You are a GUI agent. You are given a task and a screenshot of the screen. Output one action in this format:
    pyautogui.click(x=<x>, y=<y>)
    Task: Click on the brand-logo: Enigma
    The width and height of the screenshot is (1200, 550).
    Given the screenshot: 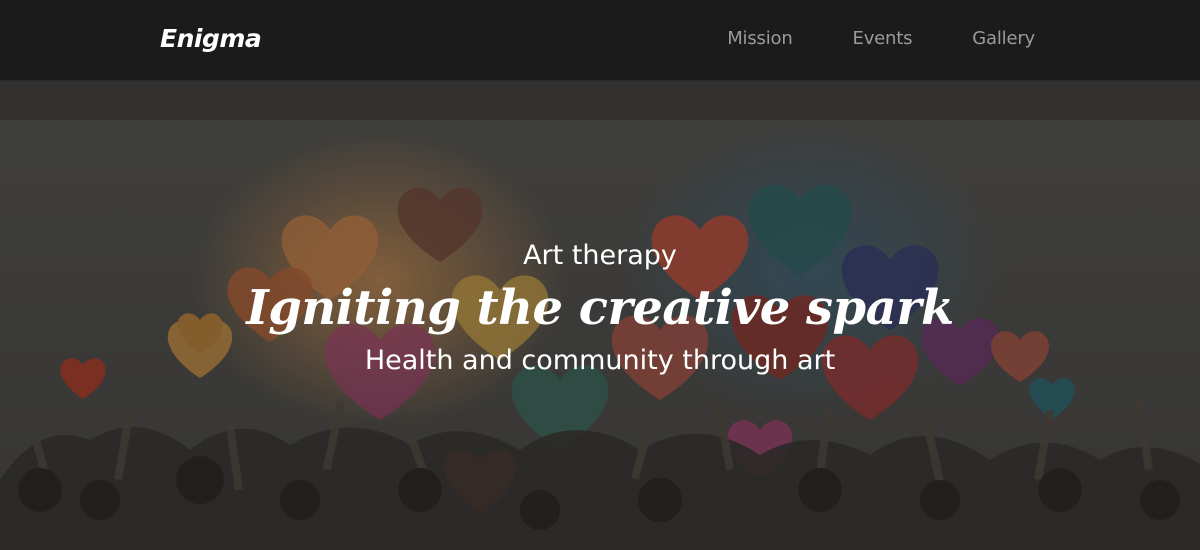 What is the action you would take?
    pyautogui.click(x=211, y=38)
    